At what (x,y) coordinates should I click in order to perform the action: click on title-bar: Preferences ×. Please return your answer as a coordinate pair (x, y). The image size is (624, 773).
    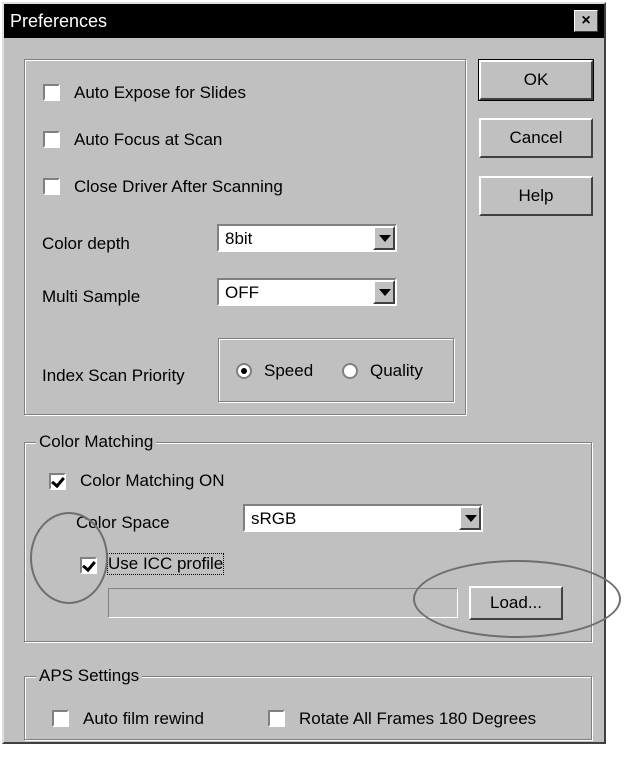
    Looking at the image, I should click on (304, 21).